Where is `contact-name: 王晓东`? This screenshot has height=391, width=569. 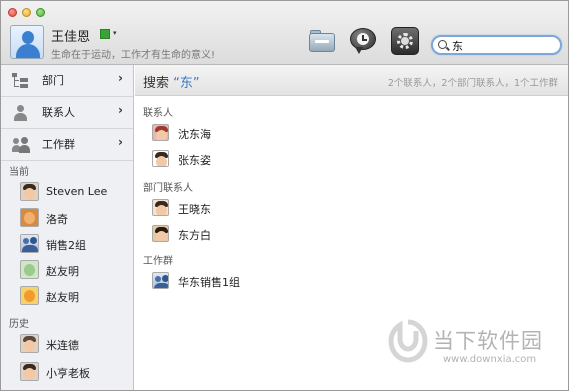 contact-name: 王晓东 is located at coordinates (194, 209).